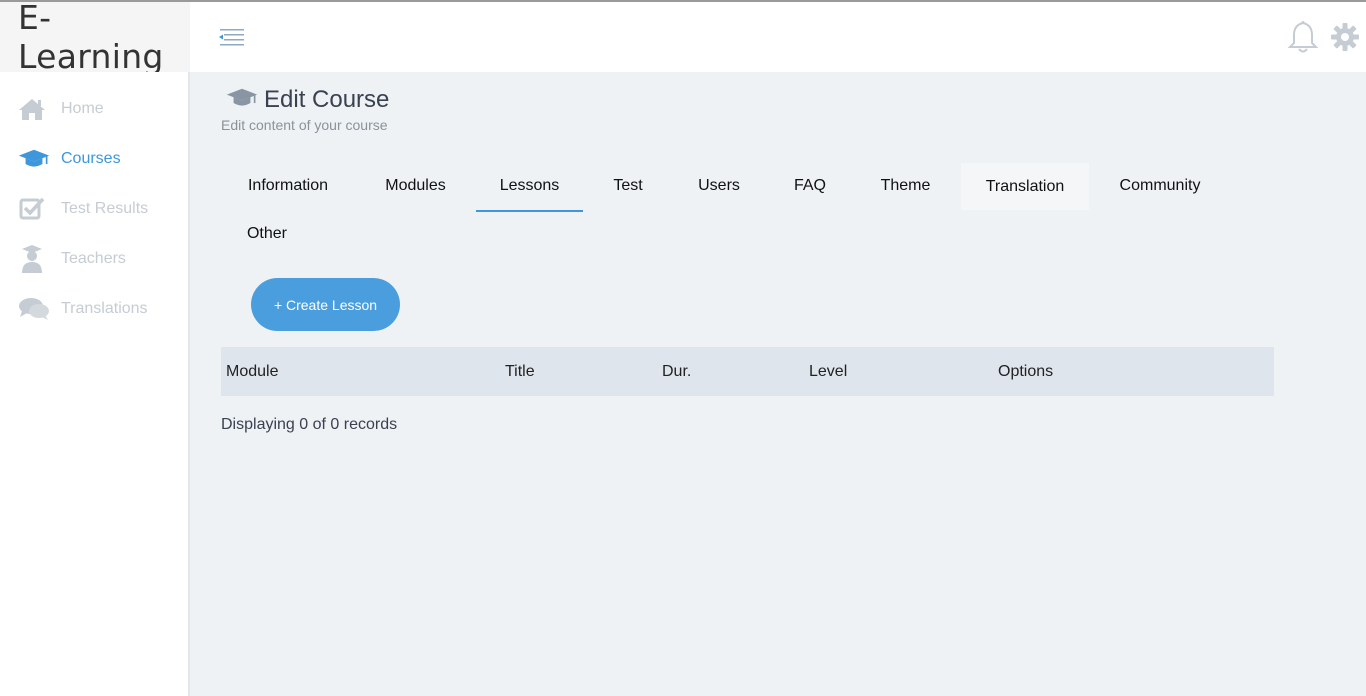 The height and width of the screenshot is (696, 1366). What do you see at coordinates (105, 208) in the screenshot?
I see `sidebar-item-label: Test Results` at bounding box center [105, 208].